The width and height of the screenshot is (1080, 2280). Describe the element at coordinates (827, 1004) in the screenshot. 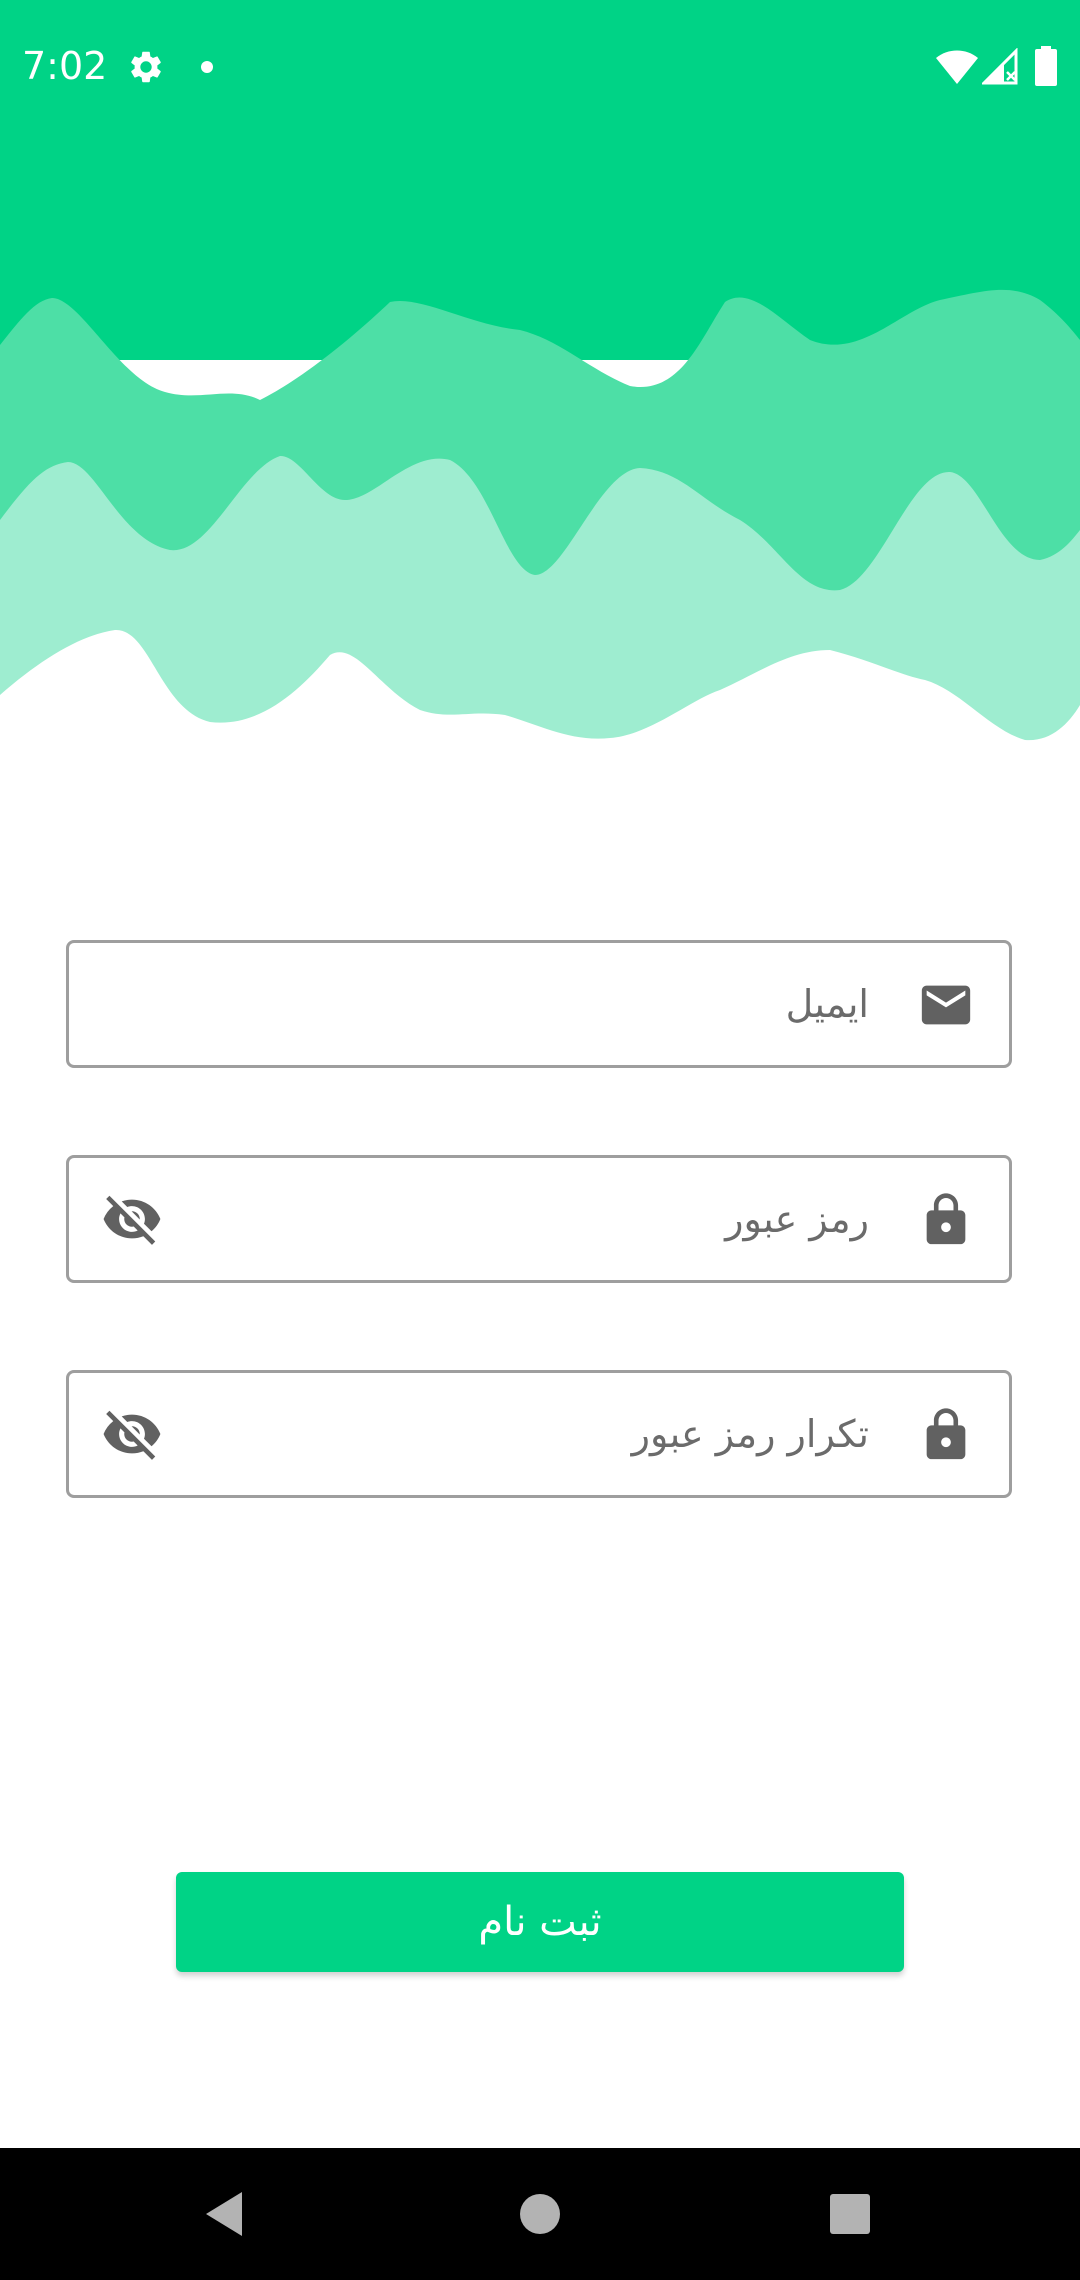

I see `email-placeholder: ایمیل` at that location.